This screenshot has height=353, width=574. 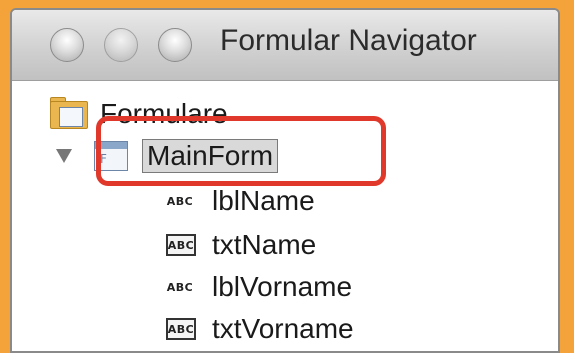 I want to click on form-icon: F, so click(x=111, y=156).